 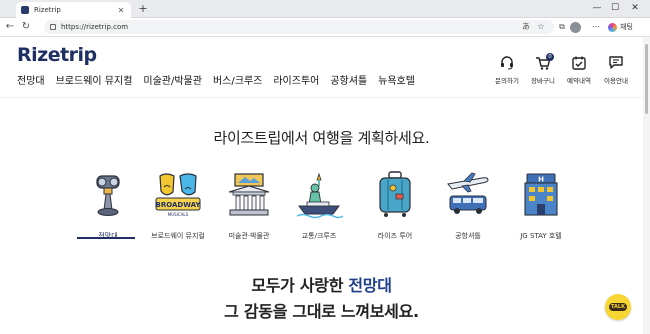 I want to click on category-transport-cruise: 교통/크루즈, so click(x=319, y=205).